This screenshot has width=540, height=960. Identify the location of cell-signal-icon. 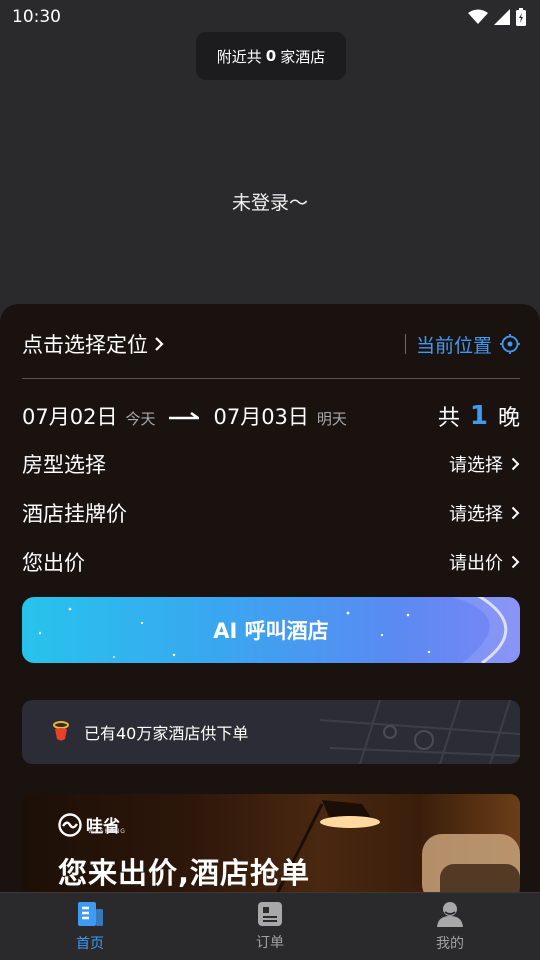
(502, 17).